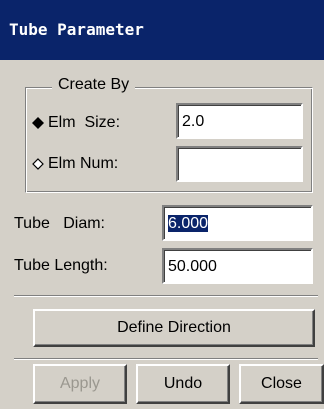 Image resolution: width=324 pixels, height=409 pixels. What do you see at coordinates (84, 122) in the screenshot?
I see `elm-size-label: Elm Size:` at bounding box center [84, 122].